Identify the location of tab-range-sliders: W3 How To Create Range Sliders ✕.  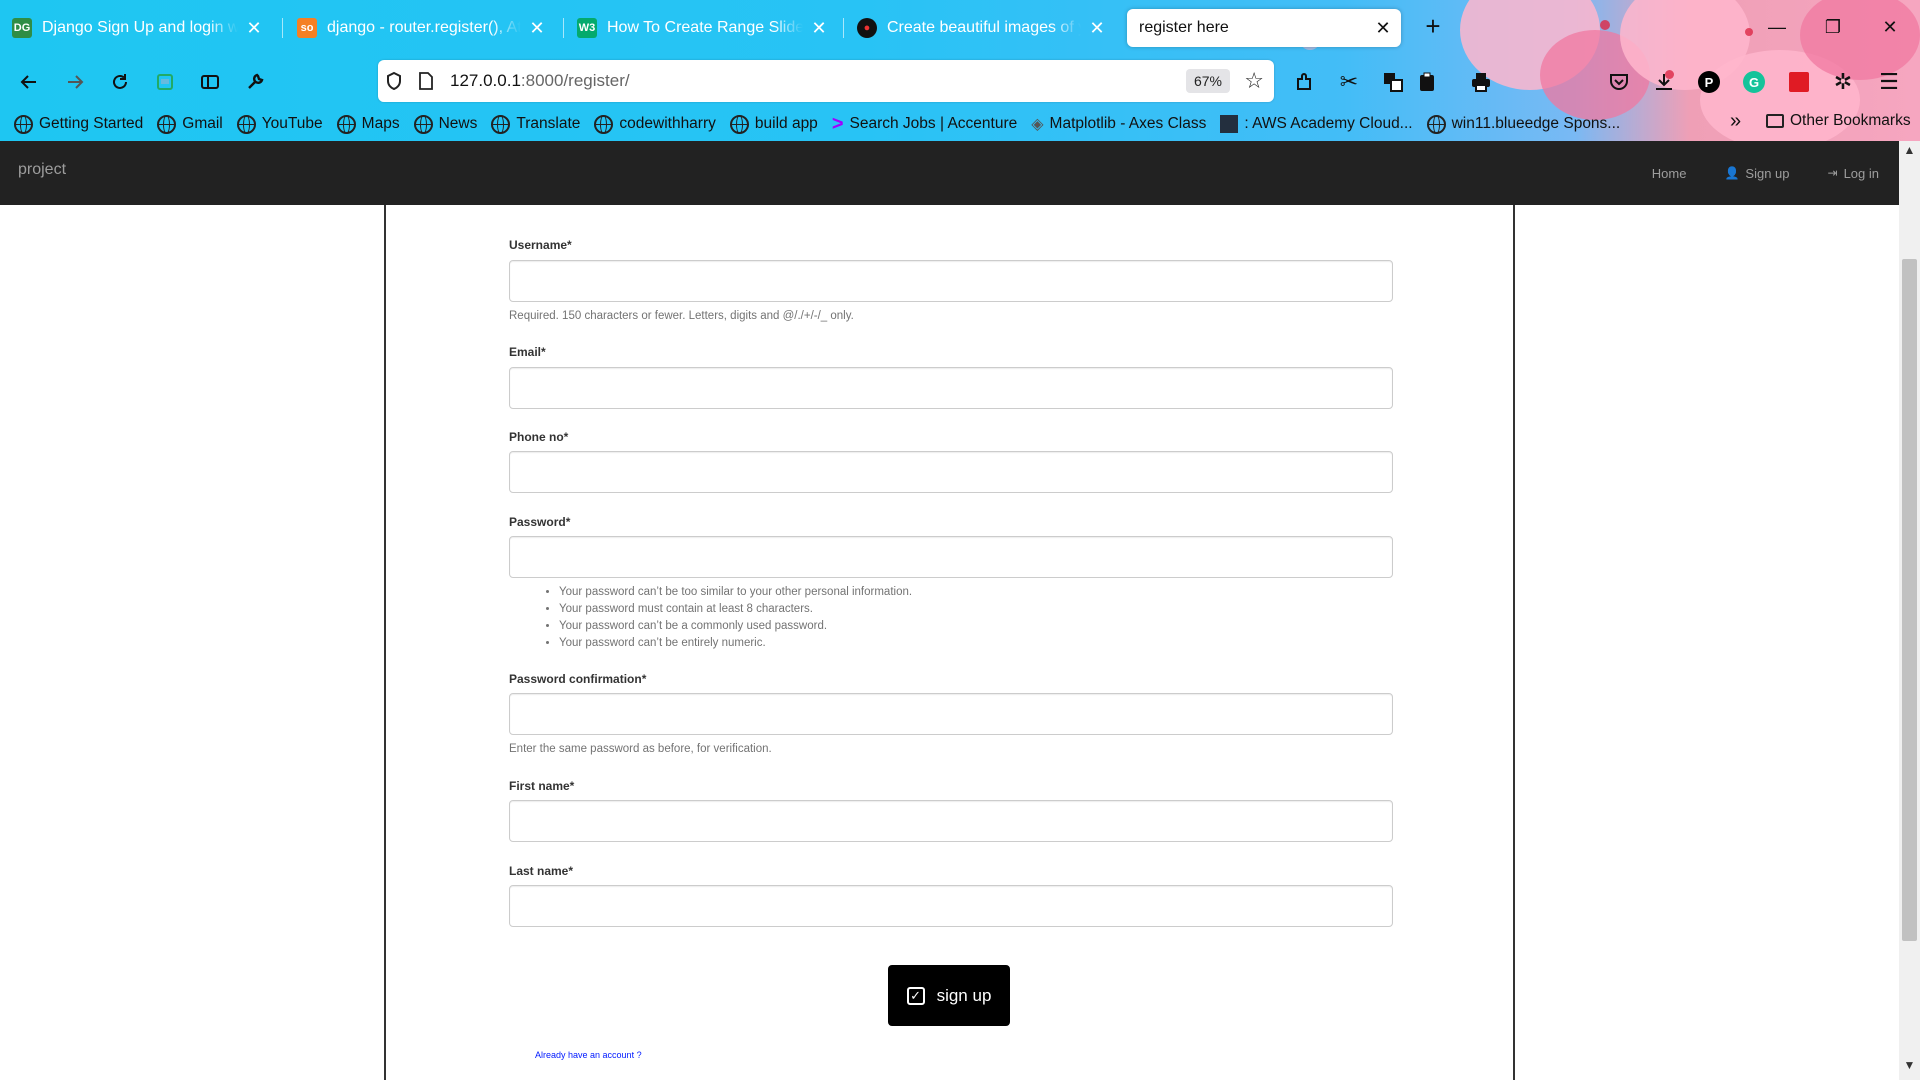
(701, 28).